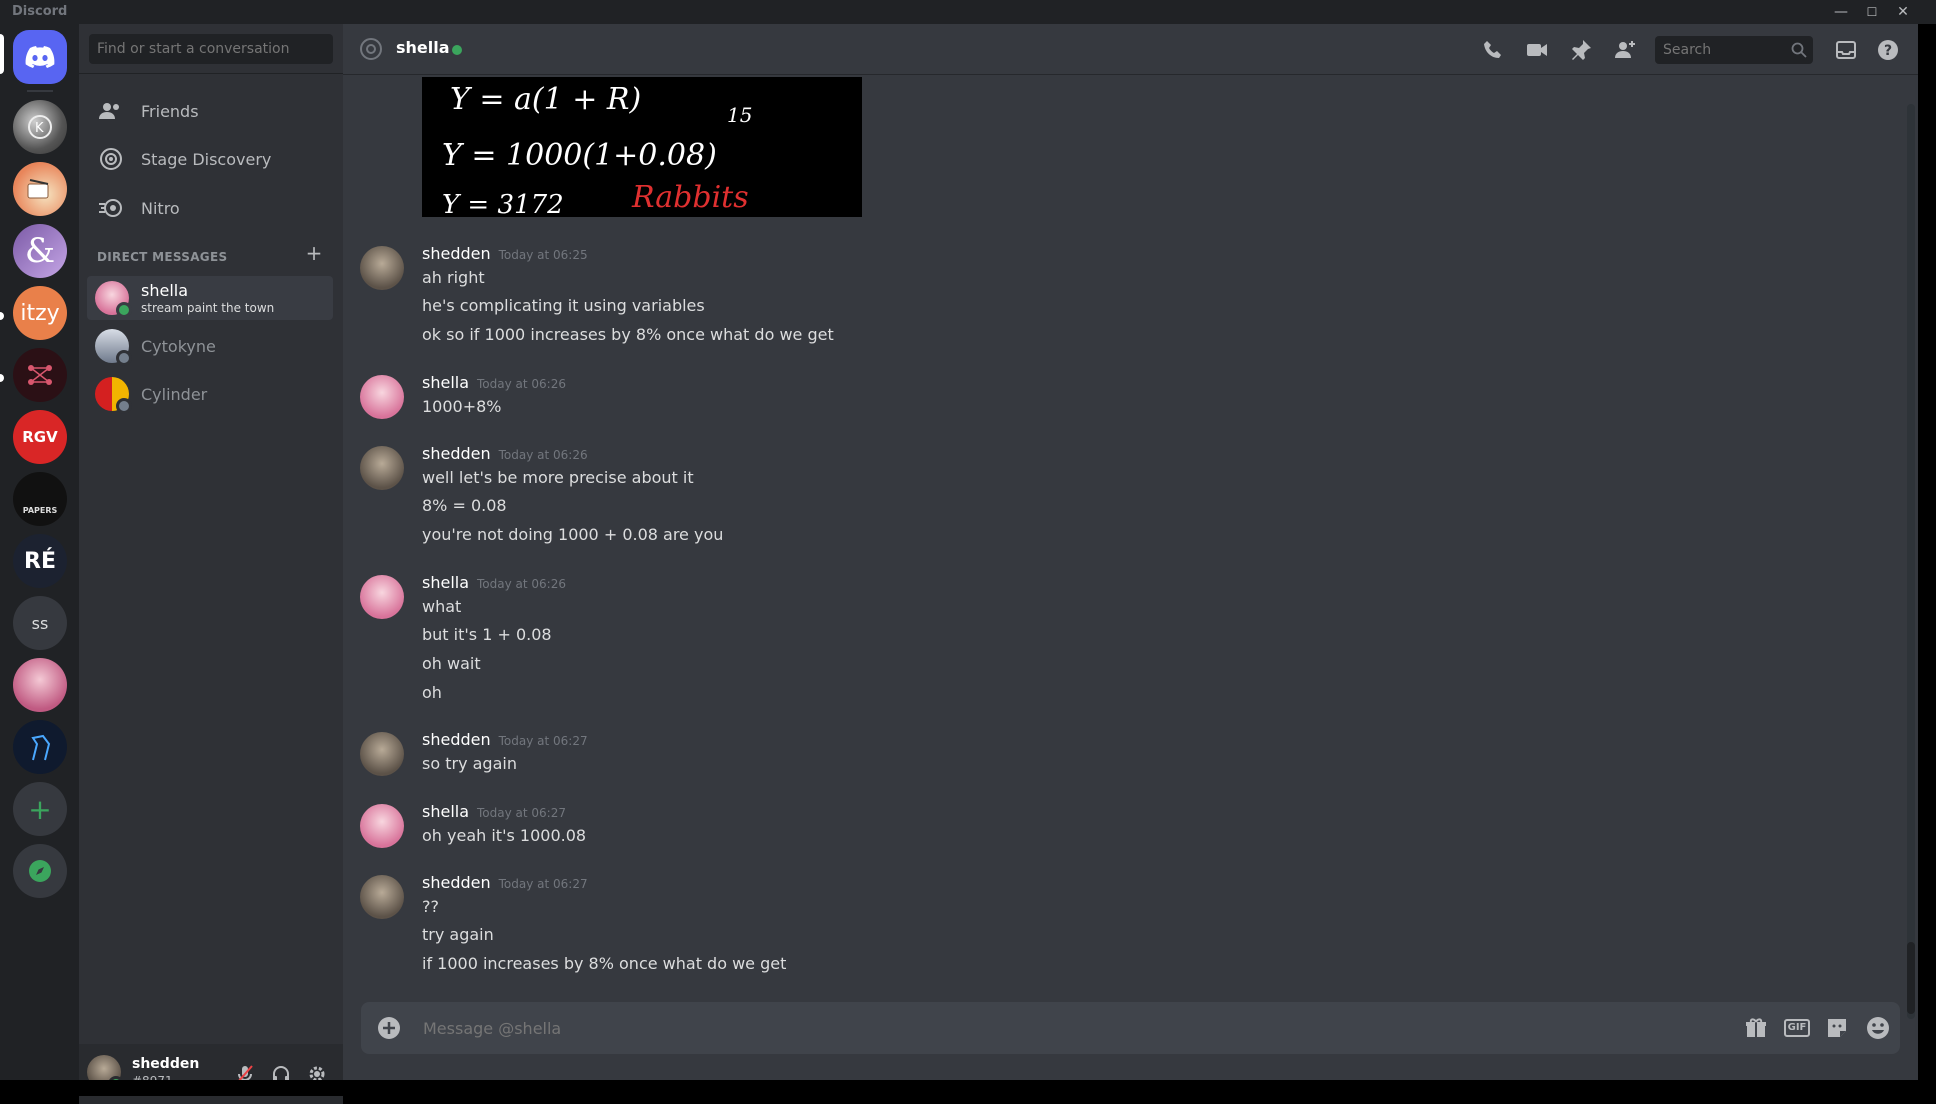 The height and width of the screenshot is (1104, 1936). I want to click on add-server-icon: +, so click(40, 809).